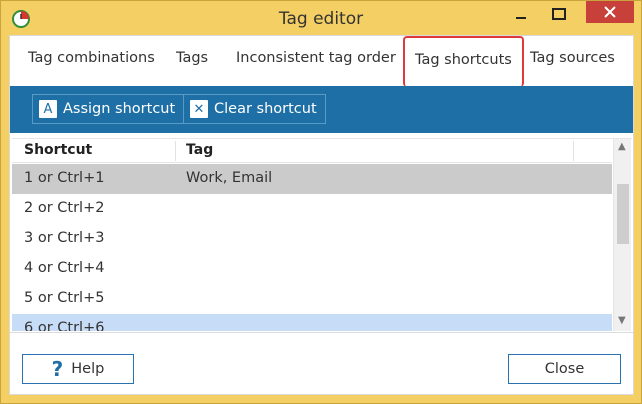  Describe the element at coordinates (622, 320) in the screenshot. I see `scroll-down-icon: ▼` at that location.